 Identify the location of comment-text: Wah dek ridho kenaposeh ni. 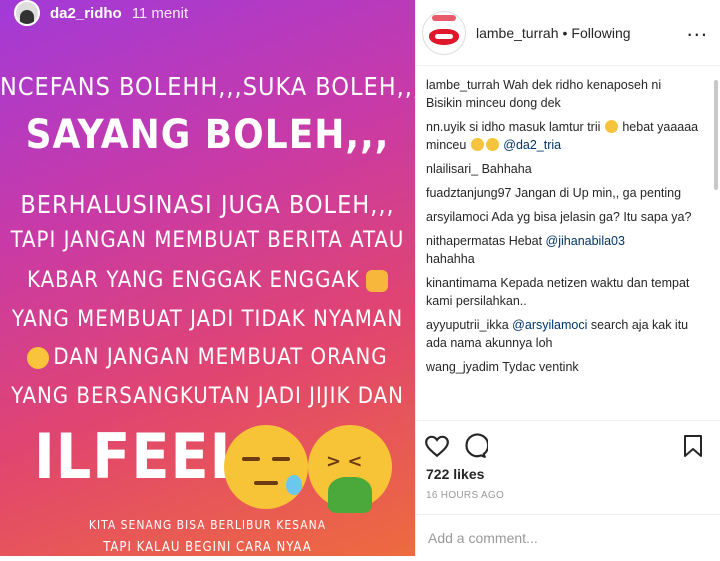
(582, 85).